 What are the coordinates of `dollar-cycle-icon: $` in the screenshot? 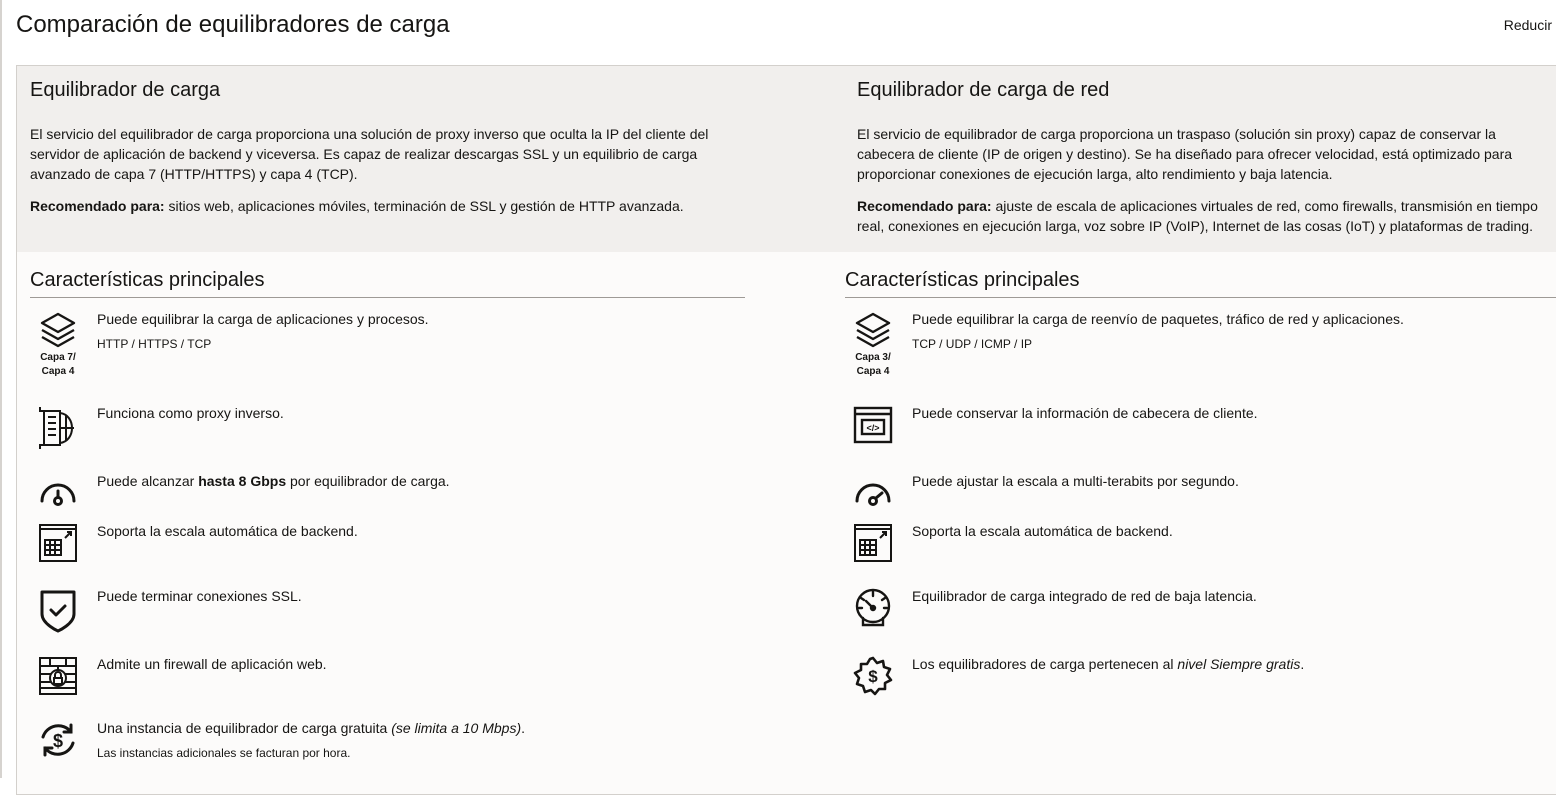 It's located at (58, 742).